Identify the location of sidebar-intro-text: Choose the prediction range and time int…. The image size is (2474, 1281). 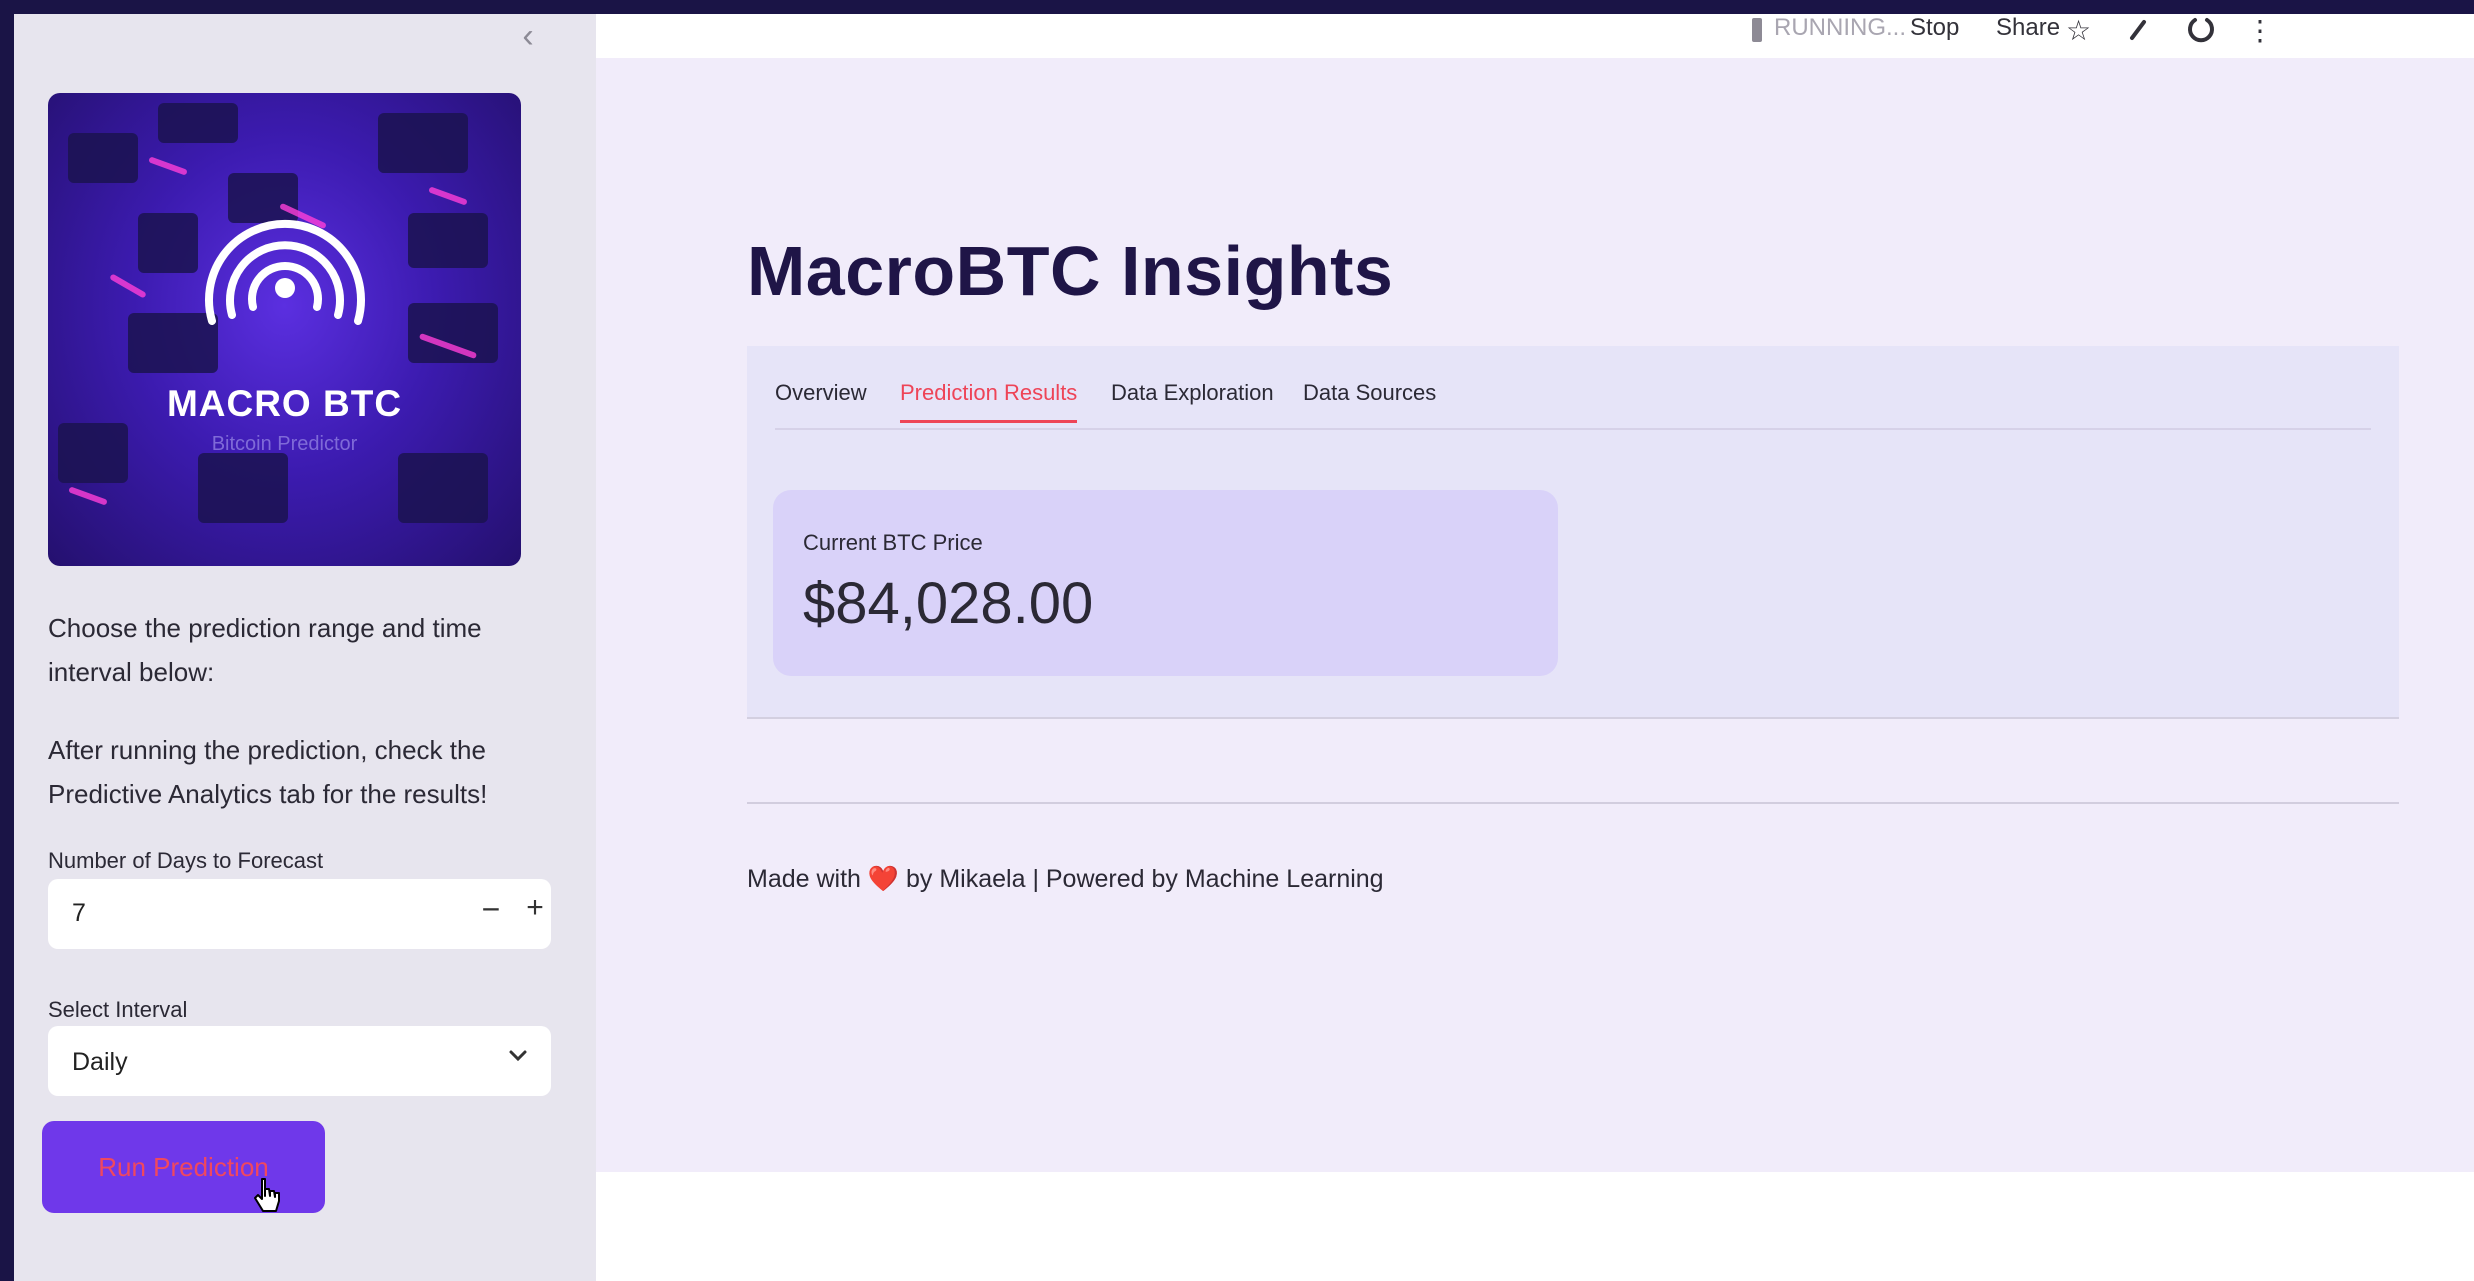
(265, 650).